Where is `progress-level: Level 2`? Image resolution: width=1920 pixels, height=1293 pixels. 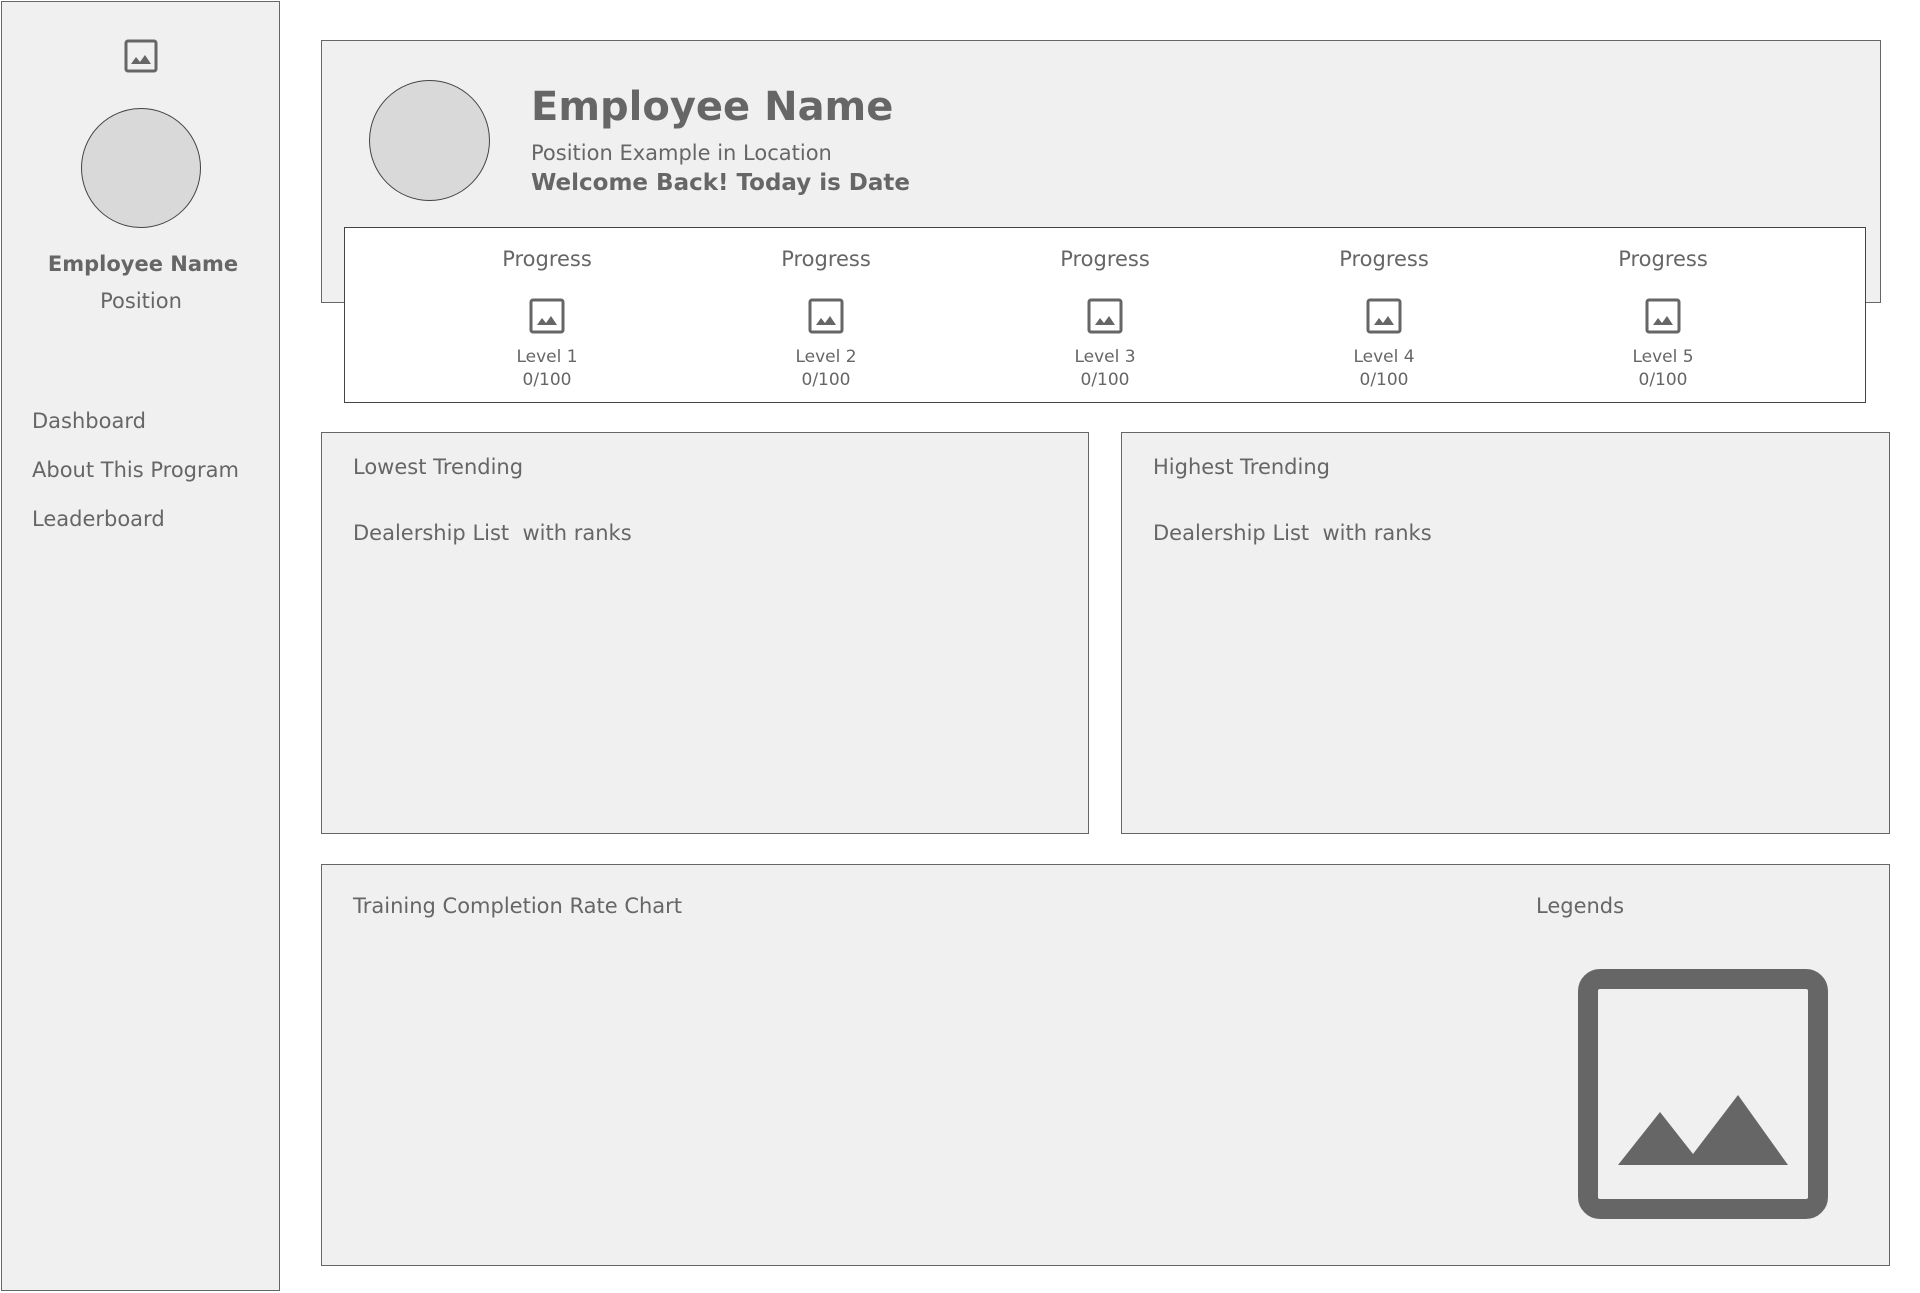
progress-level: Level 2 is located at coordinates (826, 357).